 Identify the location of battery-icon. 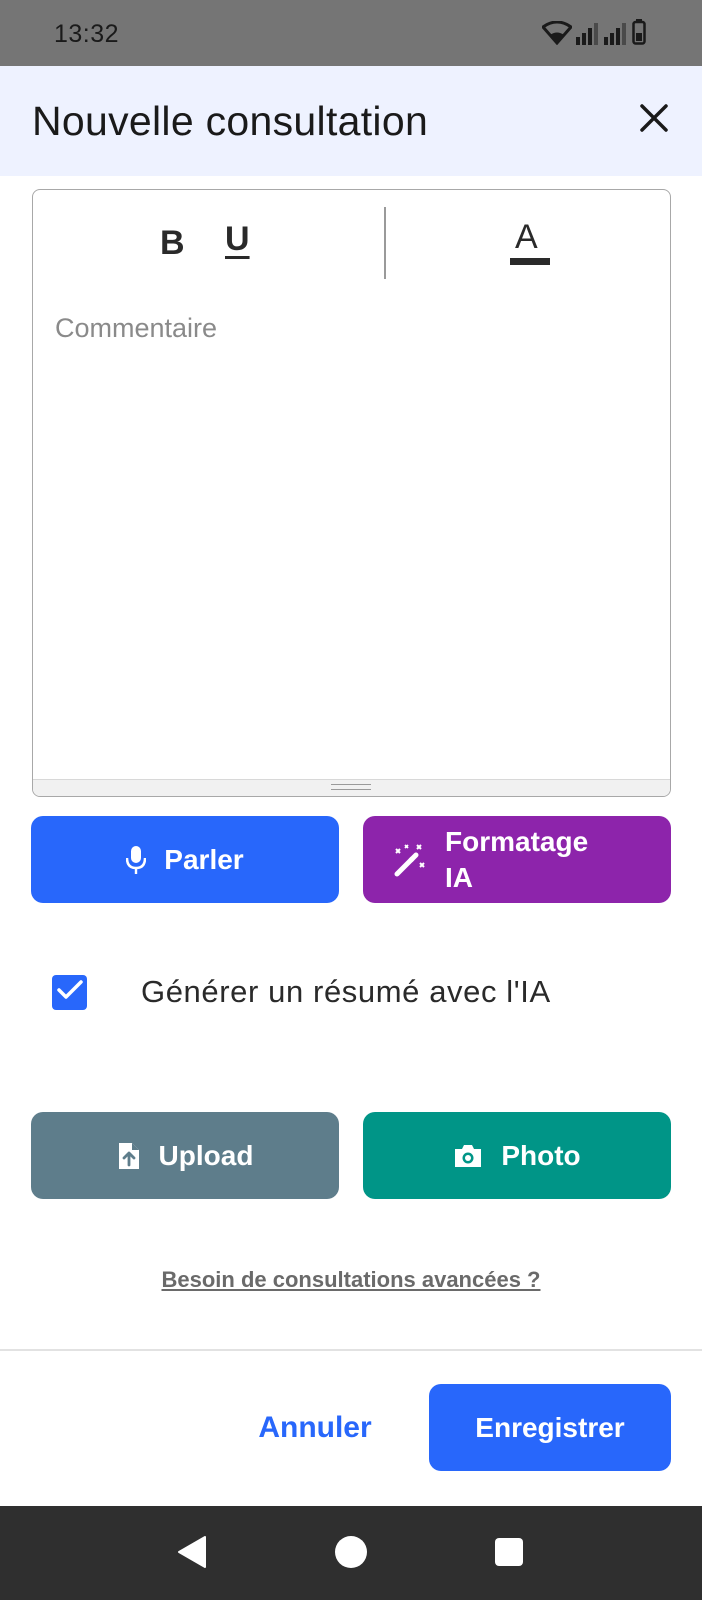
(639, 34).